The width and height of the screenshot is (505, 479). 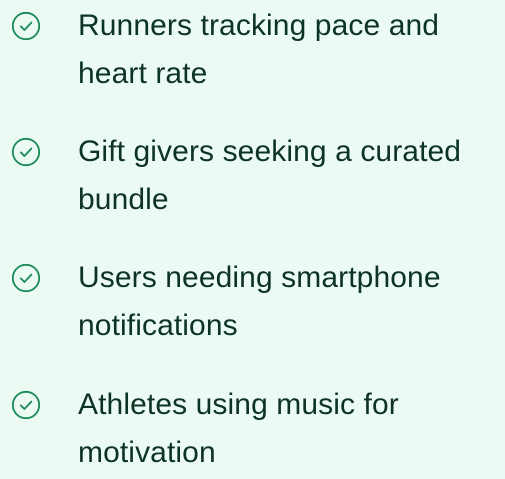 What do you see at coordinates (270, 175) in the screenshot?
I see `list-item-text: Gift givers seeking a curated bundle` at bounding box center [270, 175].